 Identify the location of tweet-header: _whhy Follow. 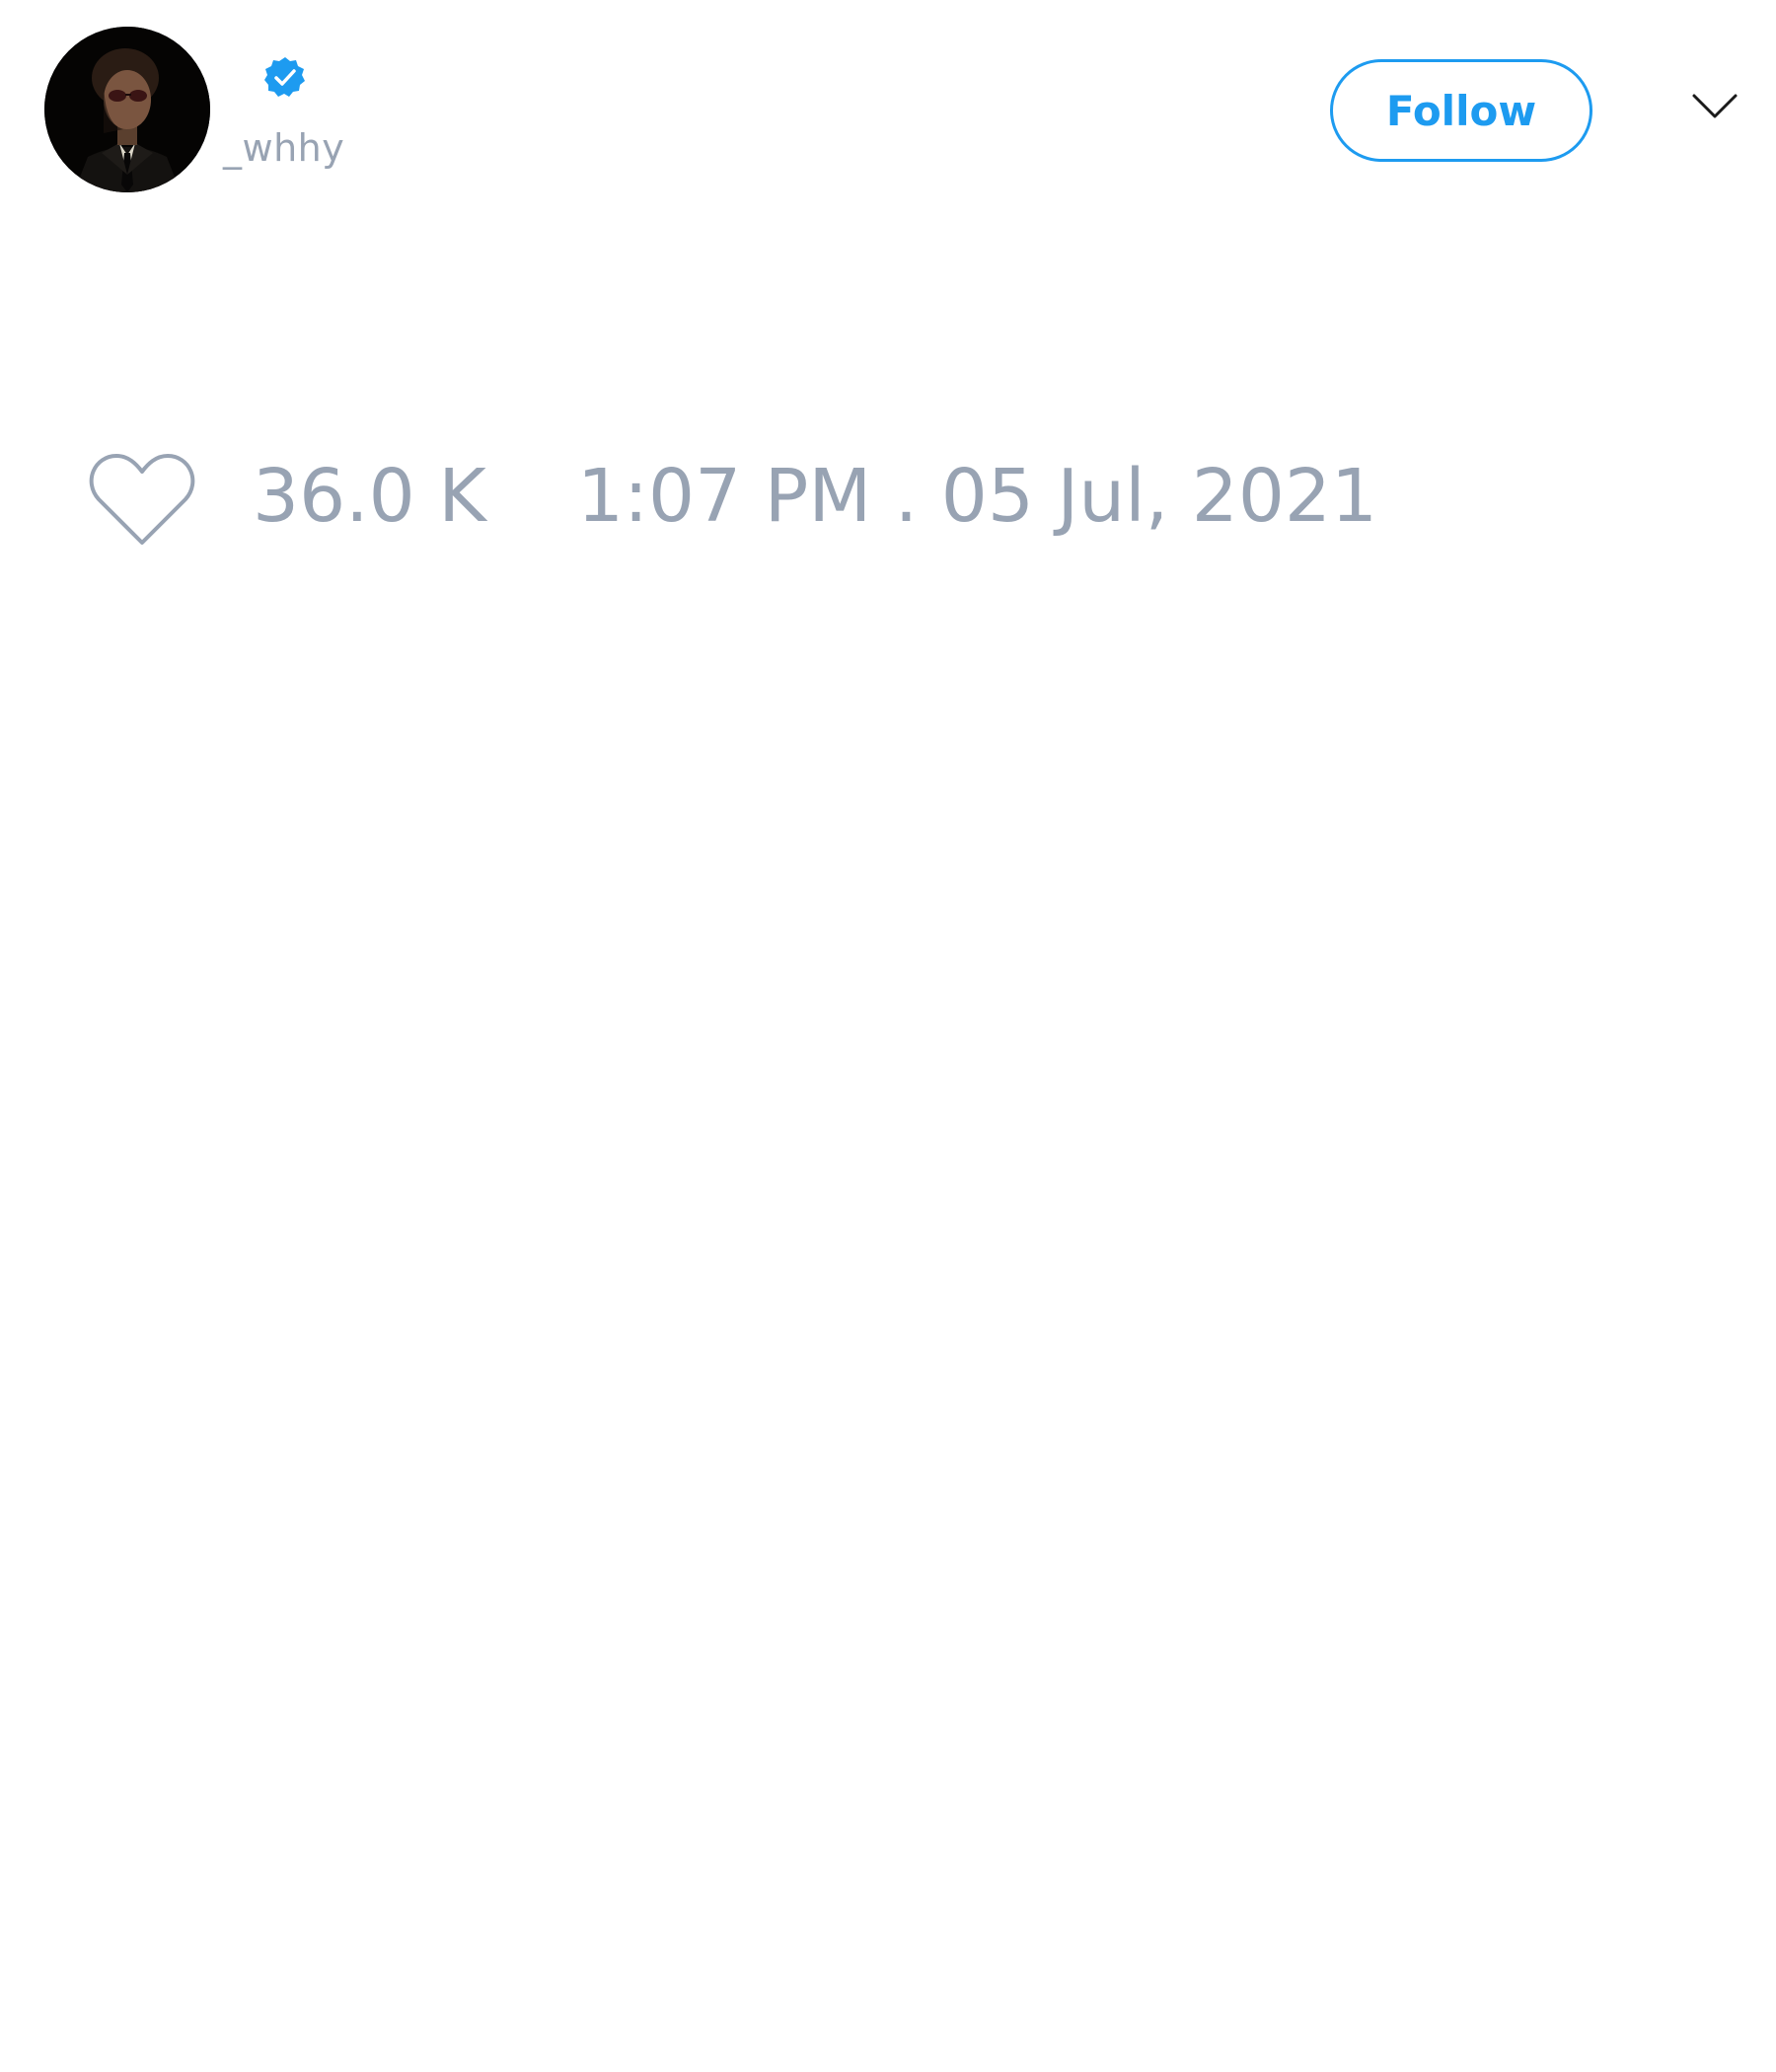
(888, 109).